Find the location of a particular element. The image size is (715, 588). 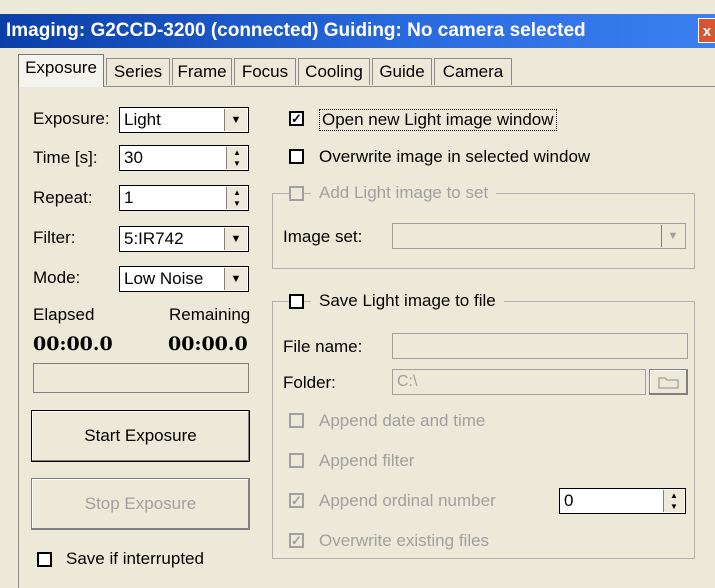

filter-value: 5:IR742 is located at coordinates (154, 238).